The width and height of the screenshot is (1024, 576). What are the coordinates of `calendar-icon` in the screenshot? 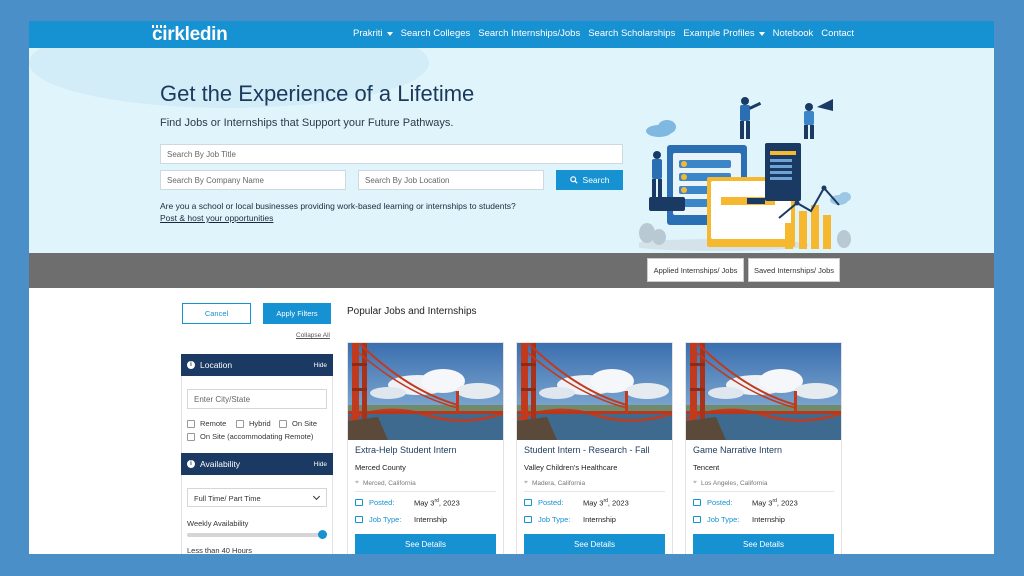 It's located at (697, 502).